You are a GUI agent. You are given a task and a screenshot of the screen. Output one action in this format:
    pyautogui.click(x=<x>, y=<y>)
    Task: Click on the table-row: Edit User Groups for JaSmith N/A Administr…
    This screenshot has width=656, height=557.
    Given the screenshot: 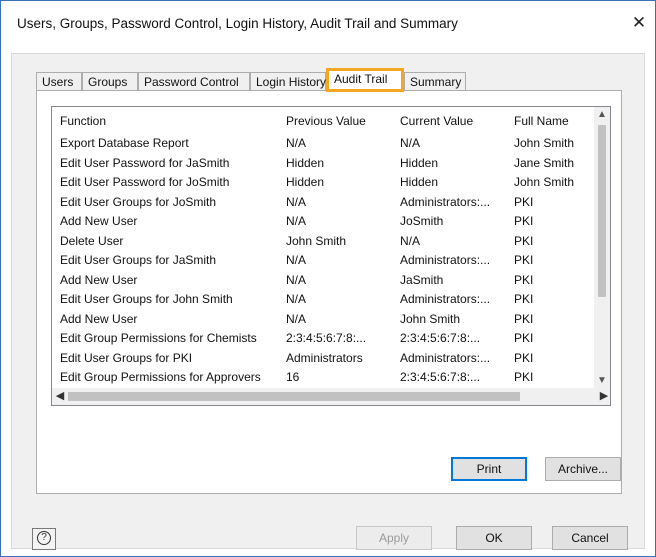 What is the action you would take?
    pyautogui.click(x=324, y=261)
    